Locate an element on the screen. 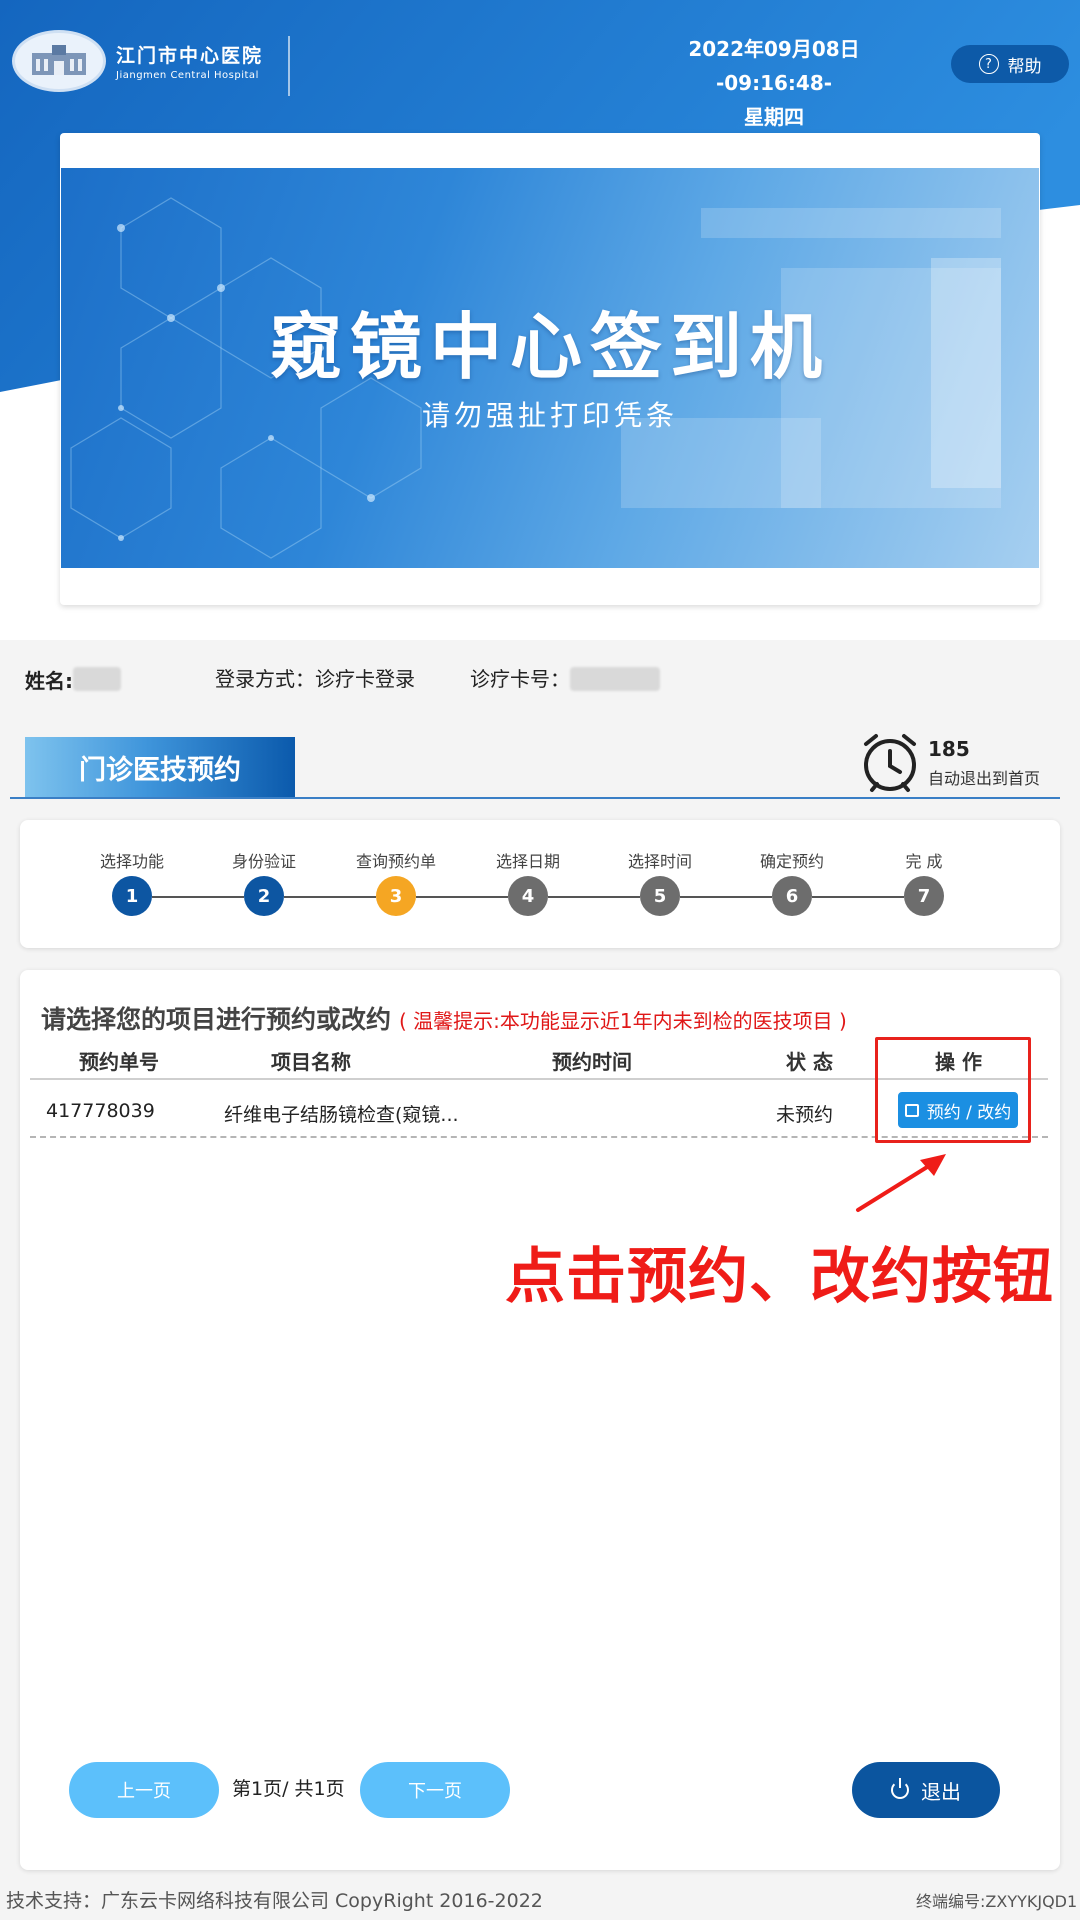  name-redacted is located at coordinates (97, 679).